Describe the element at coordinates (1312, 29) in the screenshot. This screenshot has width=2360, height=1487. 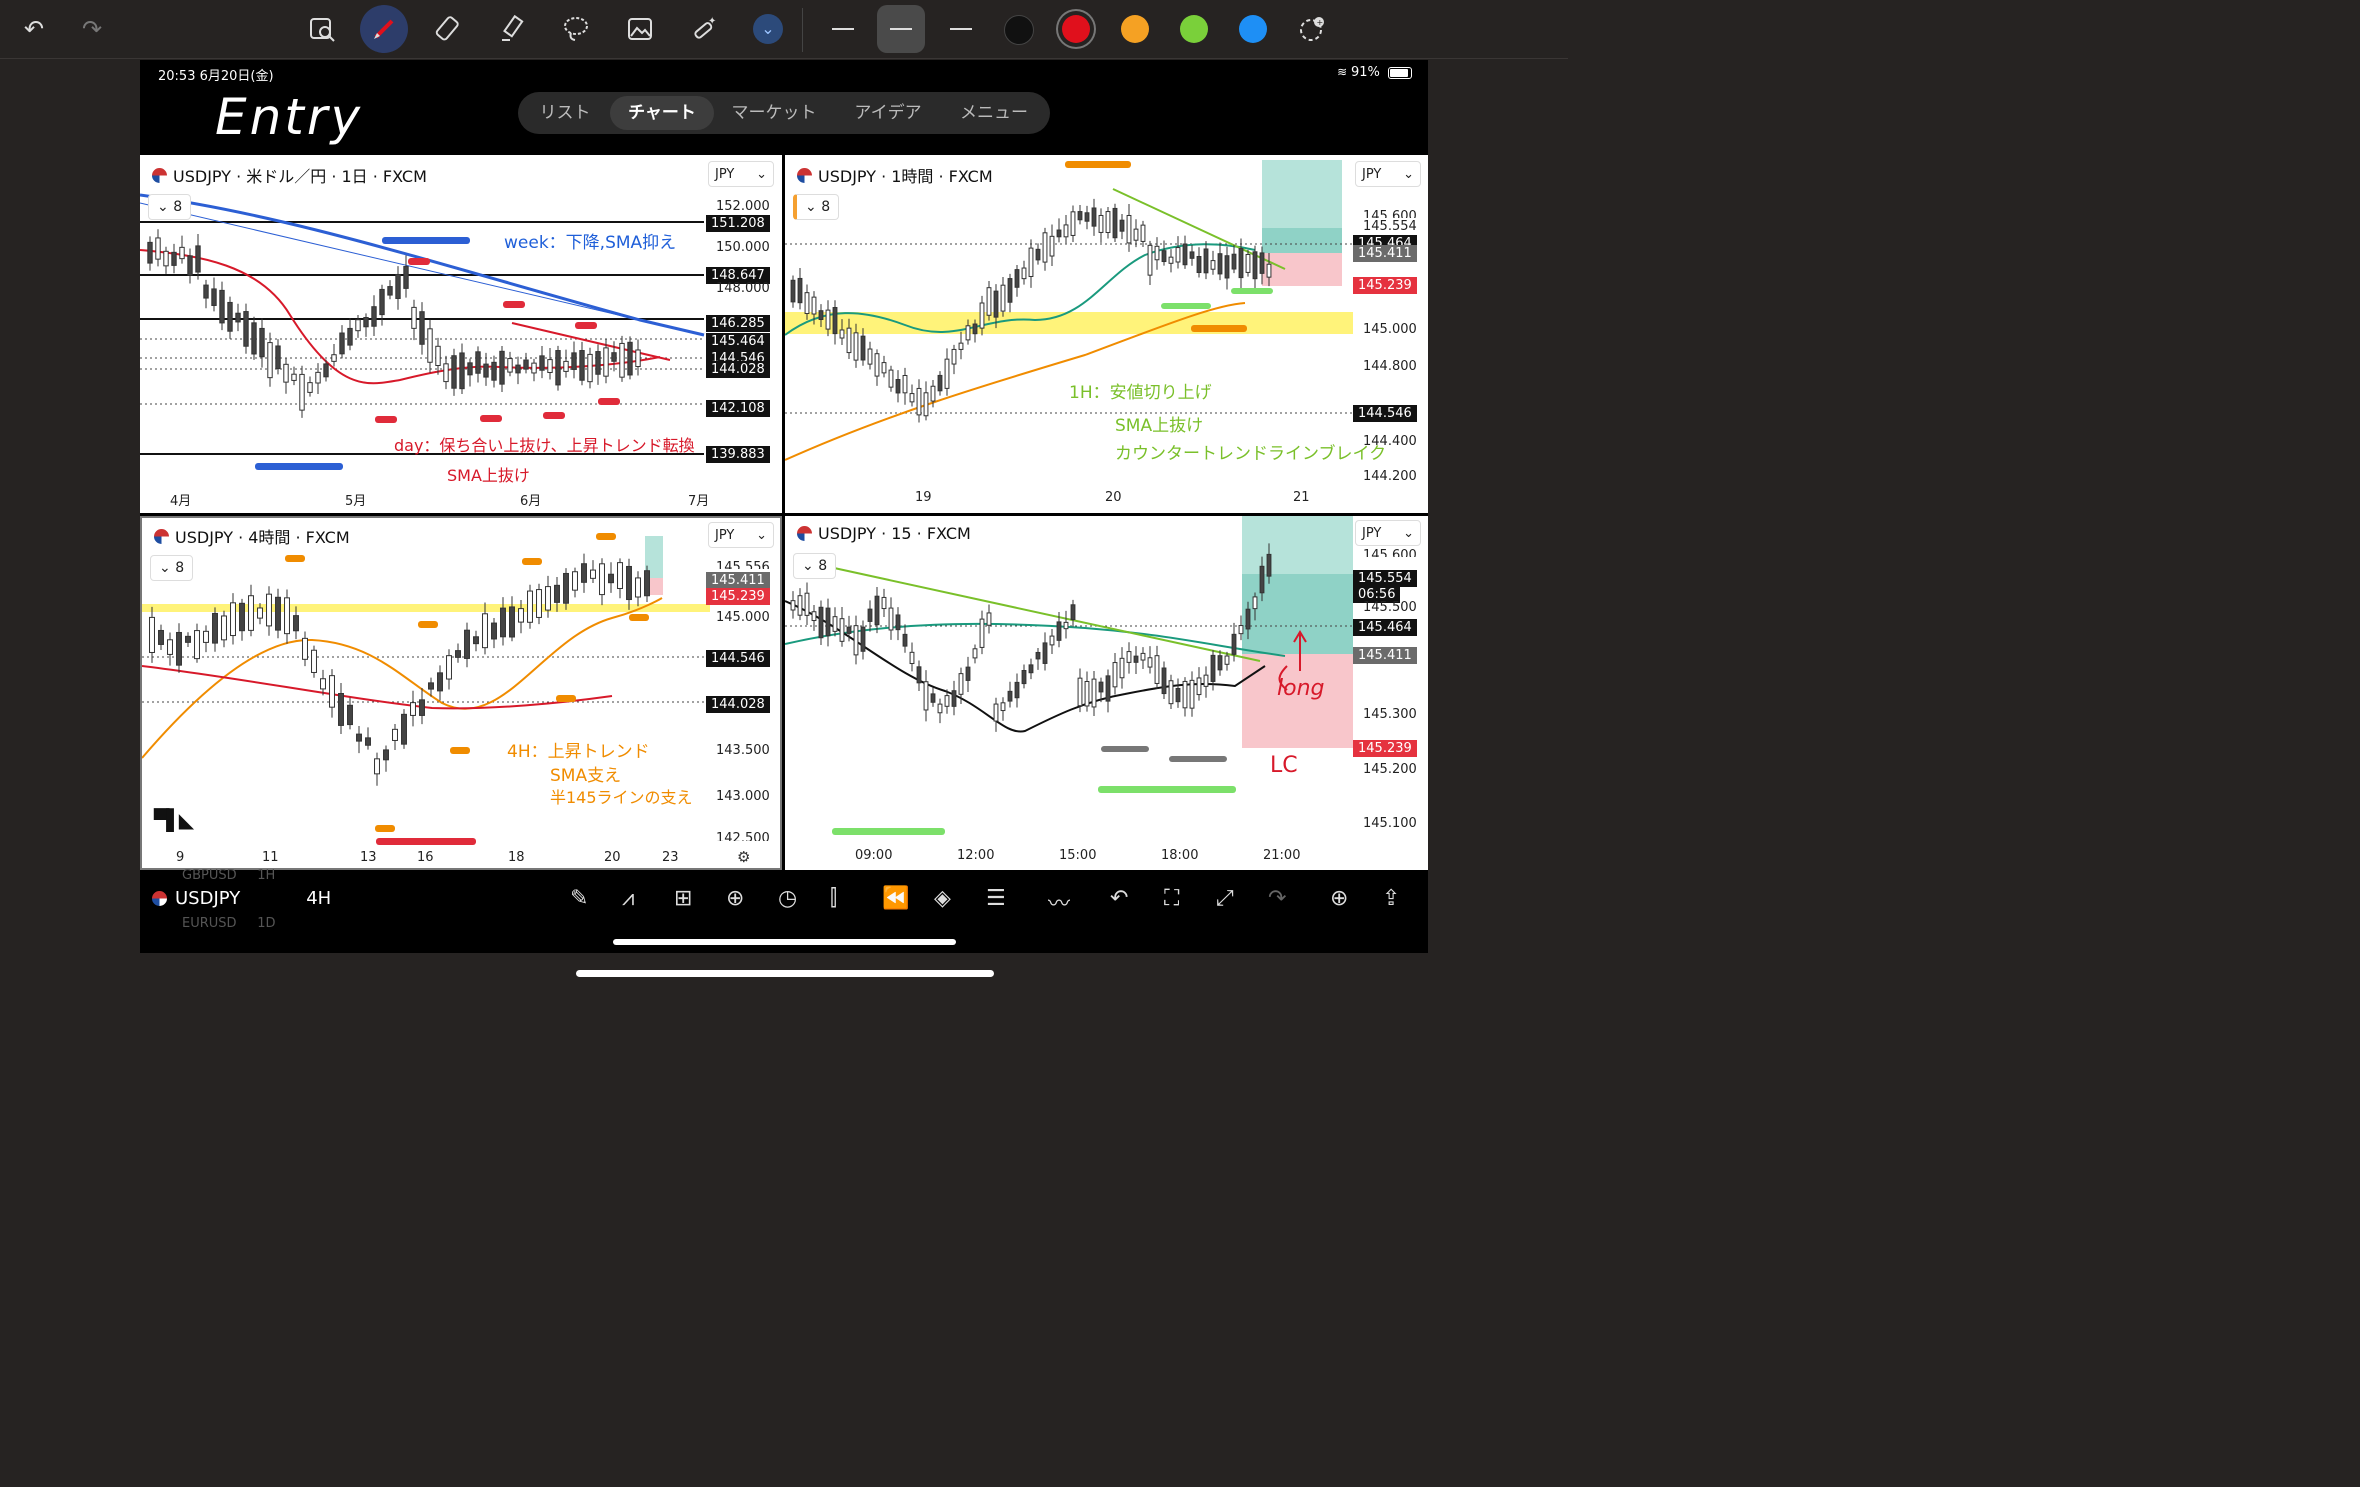
I see `add-color-icon: +` at that location.